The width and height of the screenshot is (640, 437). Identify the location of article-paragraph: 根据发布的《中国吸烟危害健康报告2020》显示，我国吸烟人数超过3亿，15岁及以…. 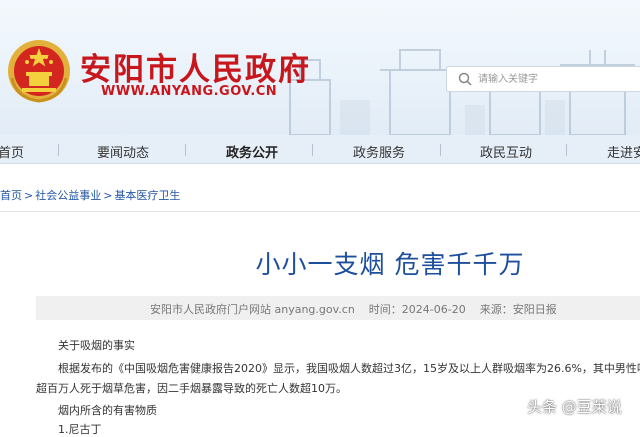
(349, 368).